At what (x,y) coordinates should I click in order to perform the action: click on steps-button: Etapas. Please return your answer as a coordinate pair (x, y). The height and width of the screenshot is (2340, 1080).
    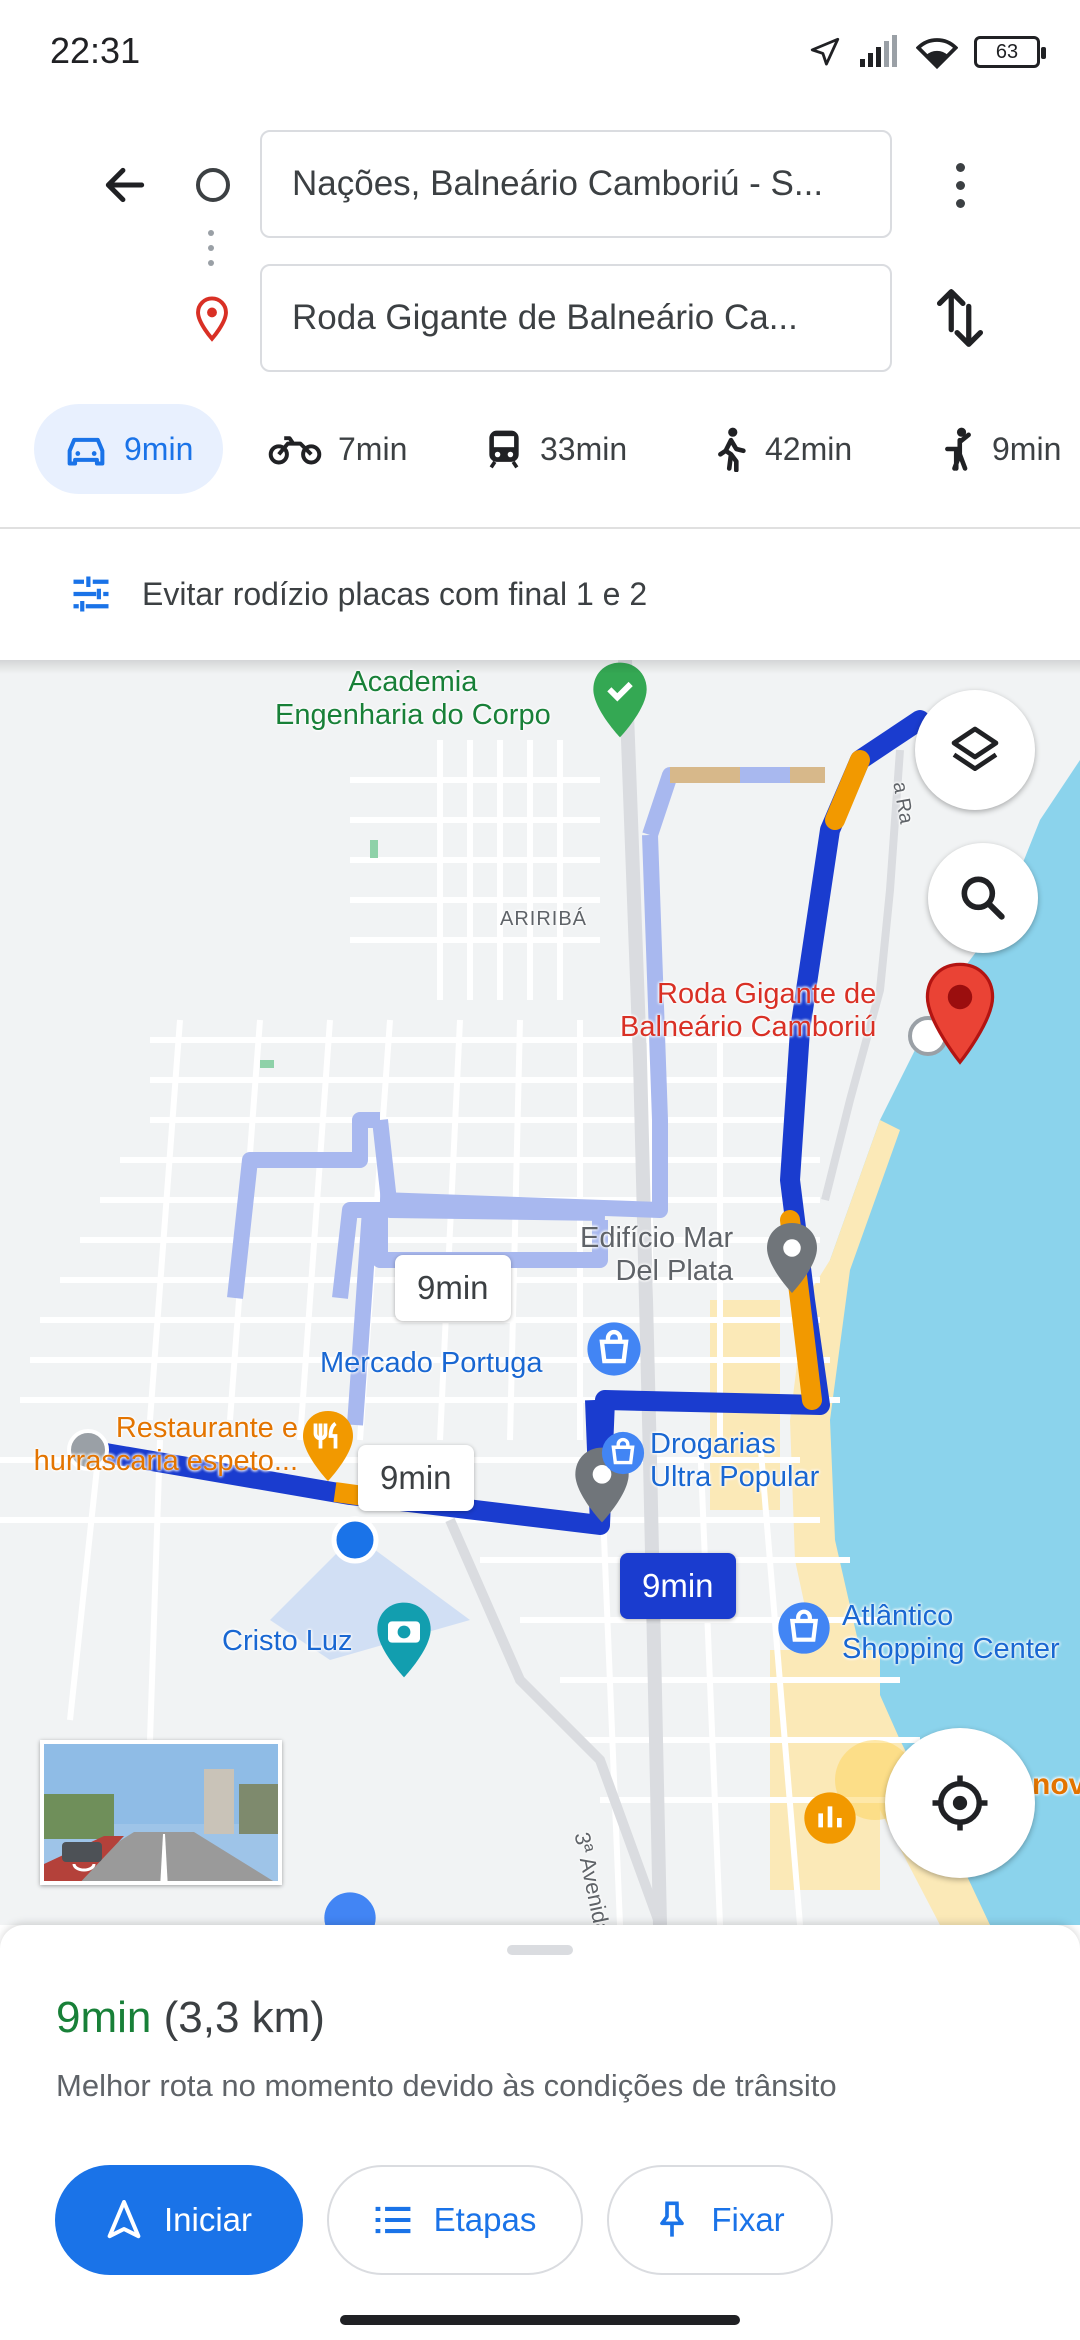
    Looking at the image, I should click on (455, 2220).